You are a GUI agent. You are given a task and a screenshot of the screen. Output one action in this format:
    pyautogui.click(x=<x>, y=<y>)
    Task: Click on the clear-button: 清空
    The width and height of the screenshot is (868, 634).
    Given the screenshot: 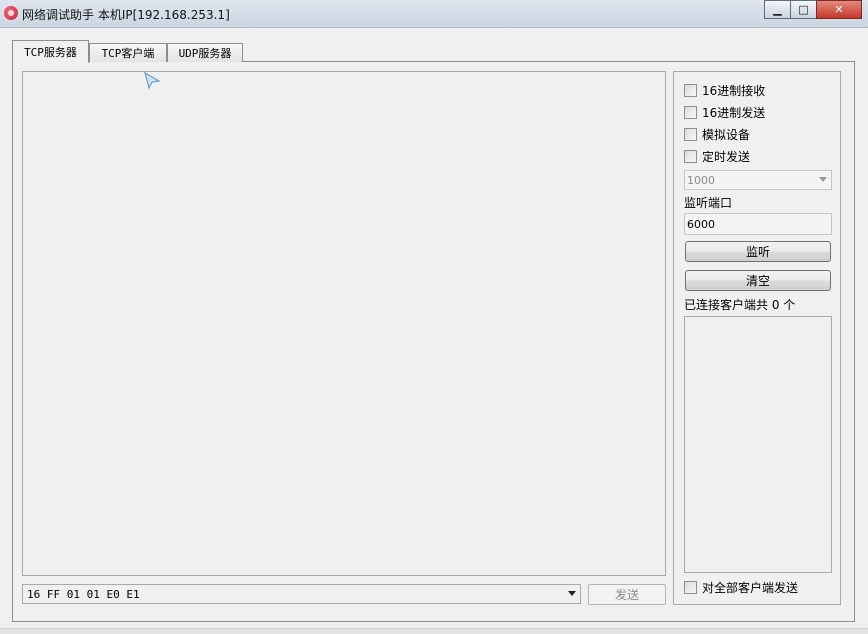 What is the action you would take?
    pyautogui.click(x=758, y=280)
    